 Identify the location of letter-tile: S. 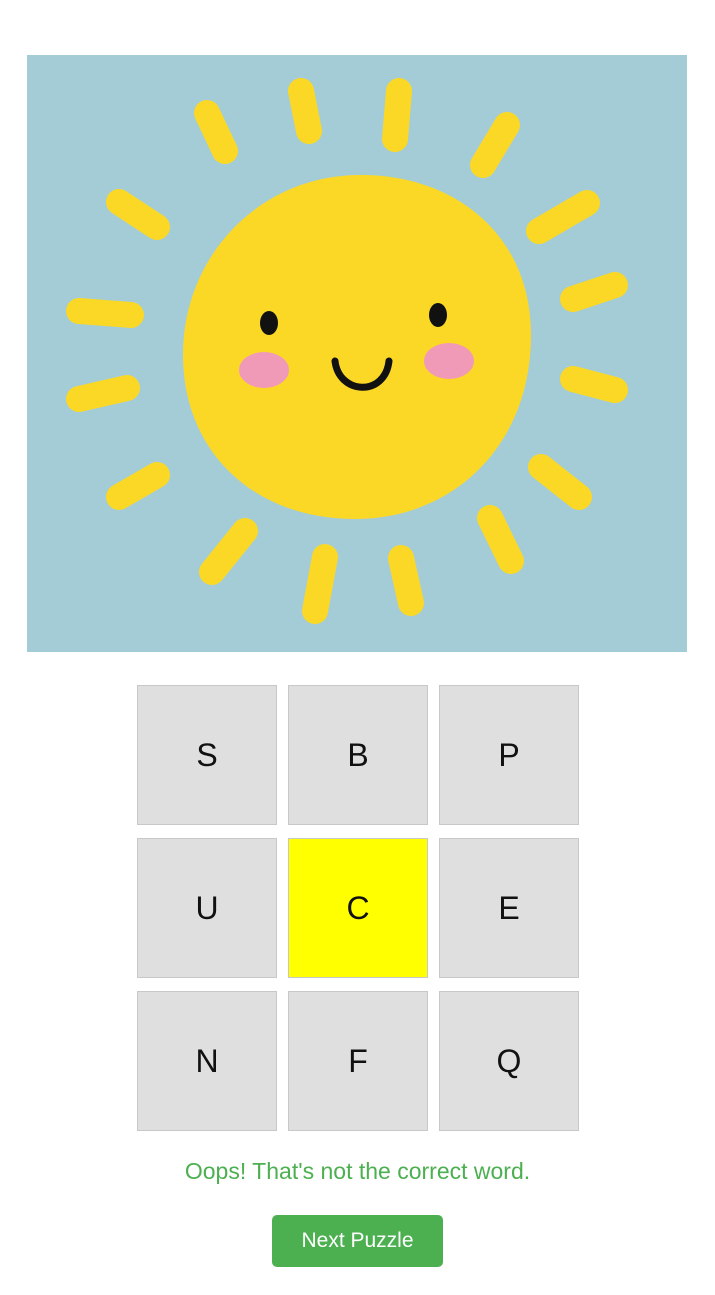
(207, 755).